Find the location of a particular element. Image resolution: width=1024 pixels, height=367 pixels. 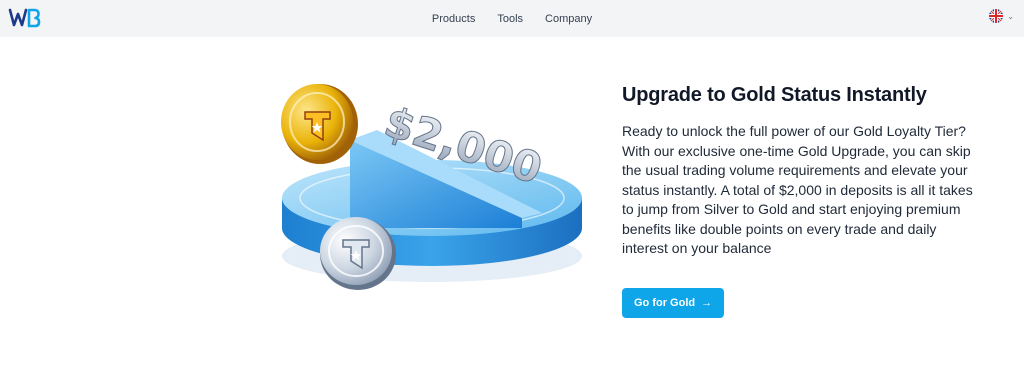

language-selector: ⌄ is located at coordinates (1001, 16).